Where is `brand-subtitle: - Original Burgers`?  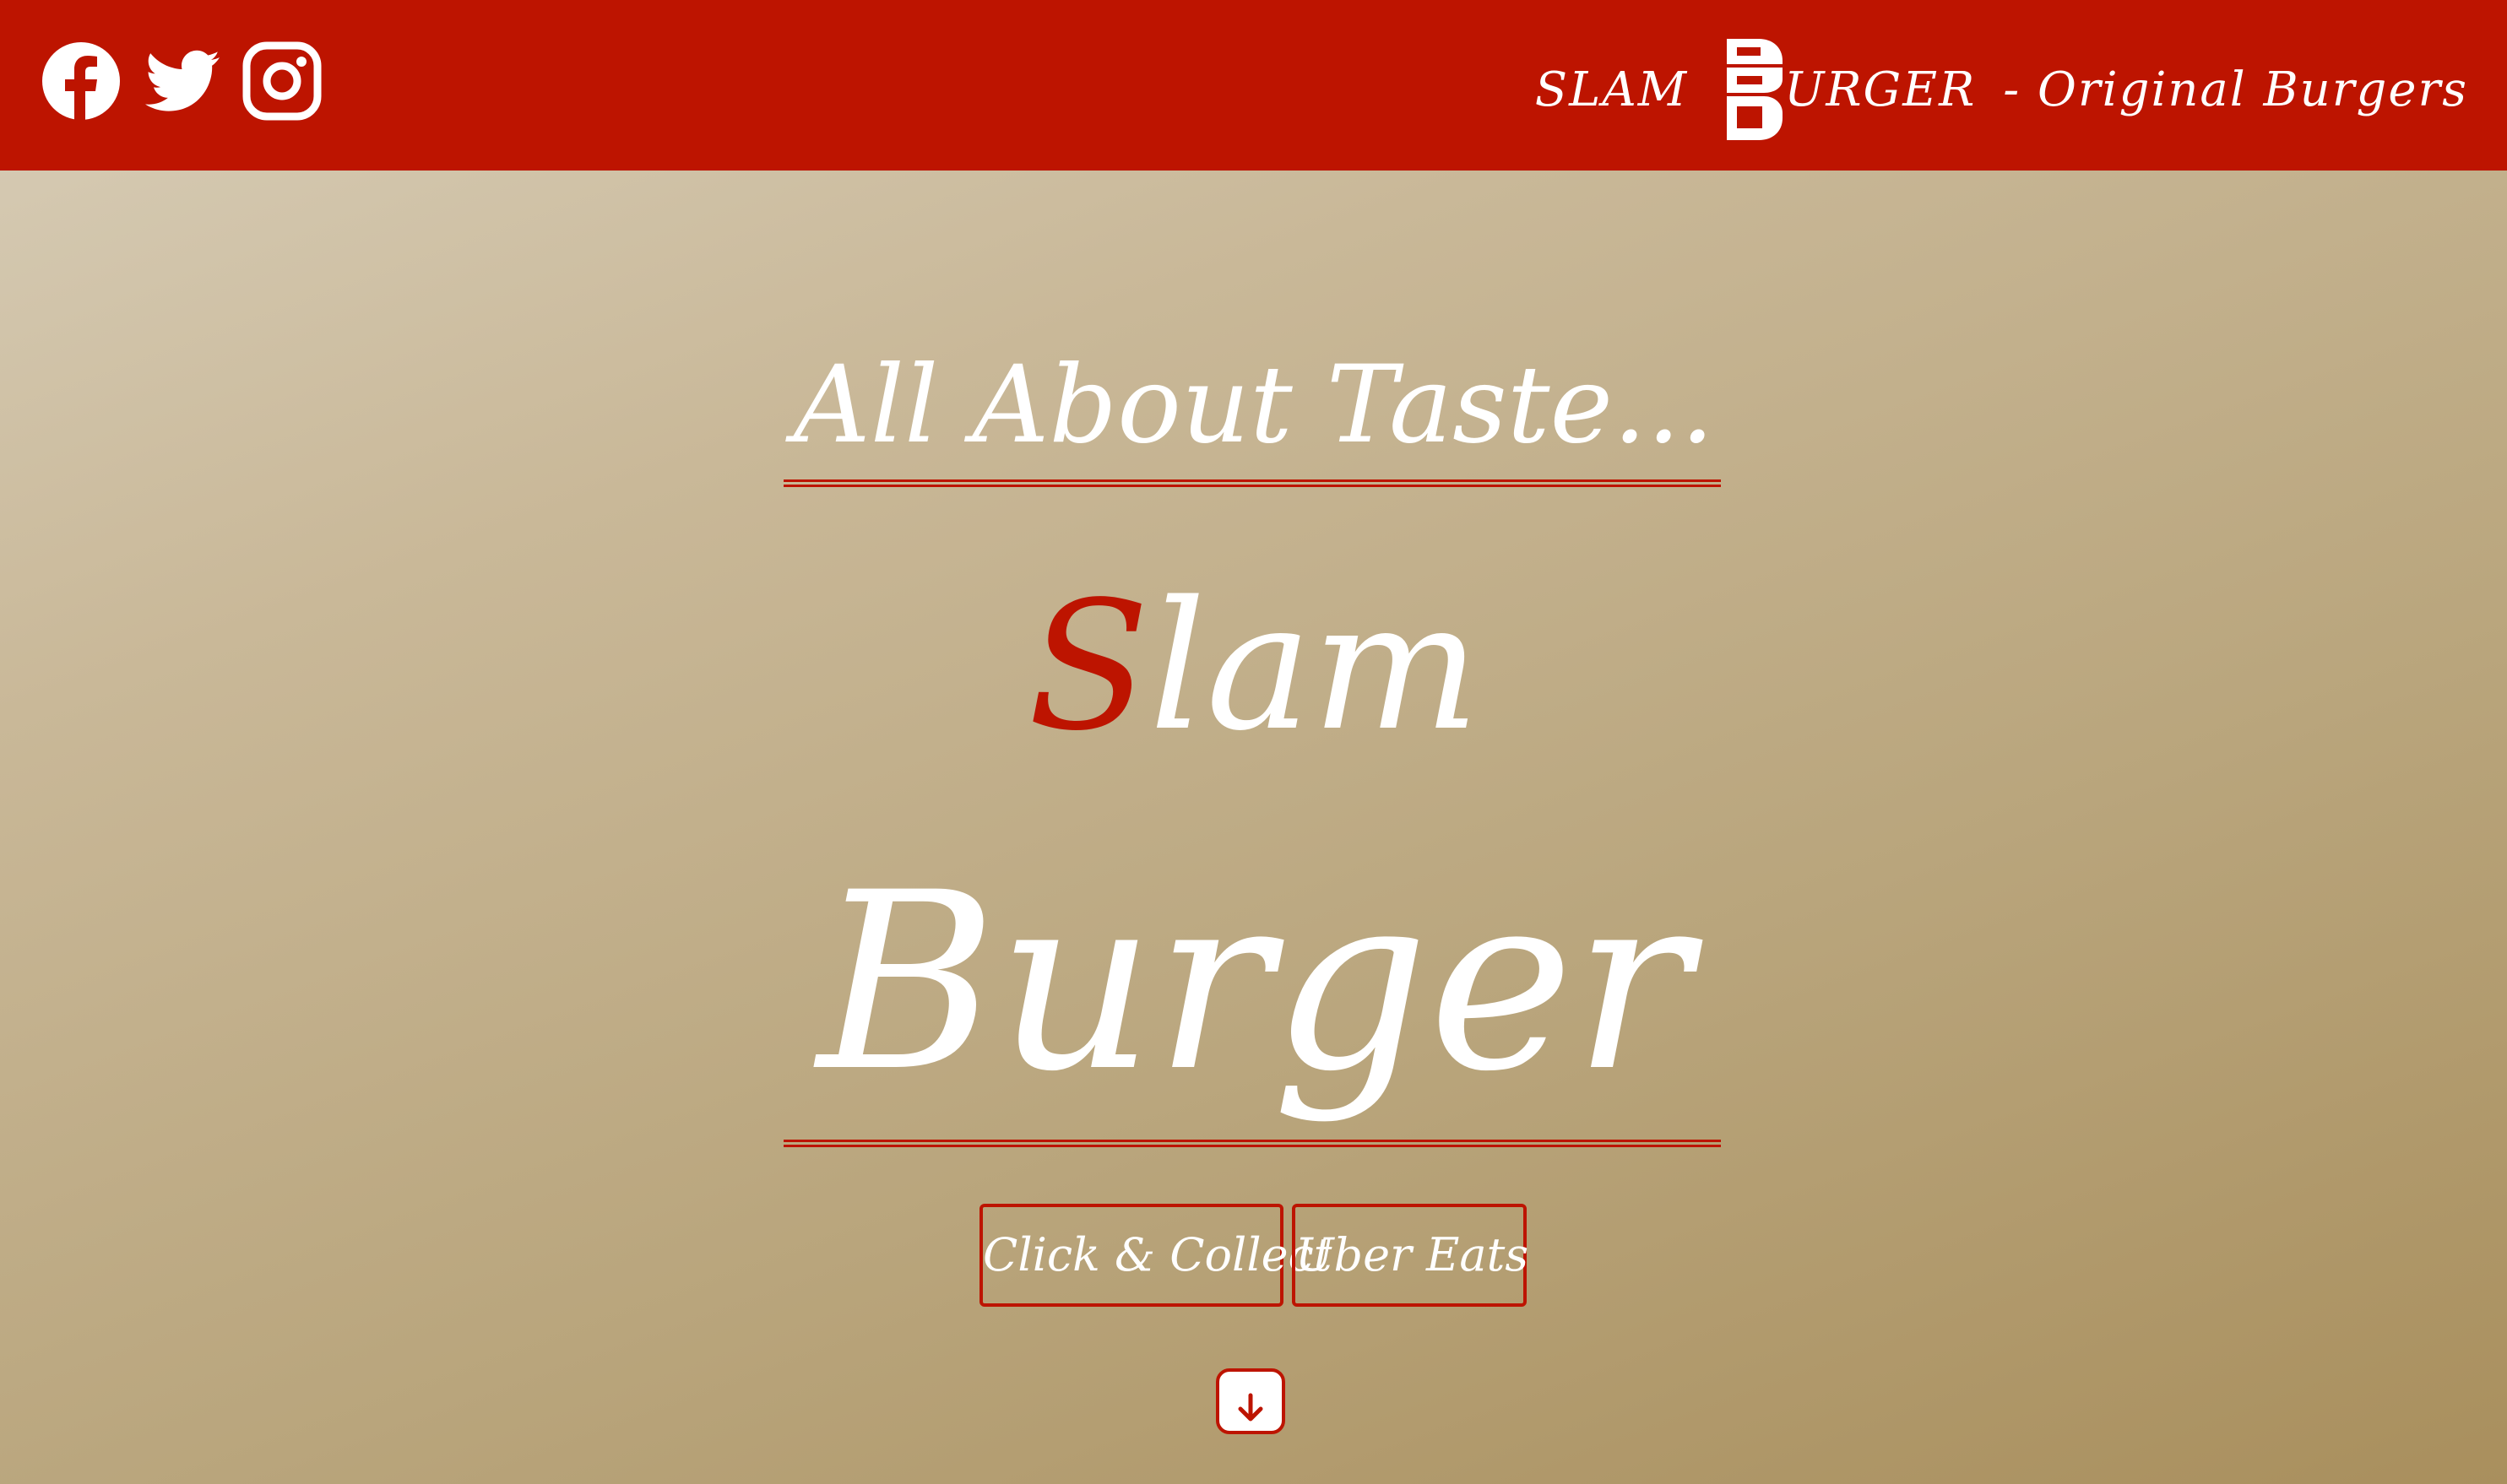
brand-subtitle: - Original Burgers is located at coordinates (2235, 89).